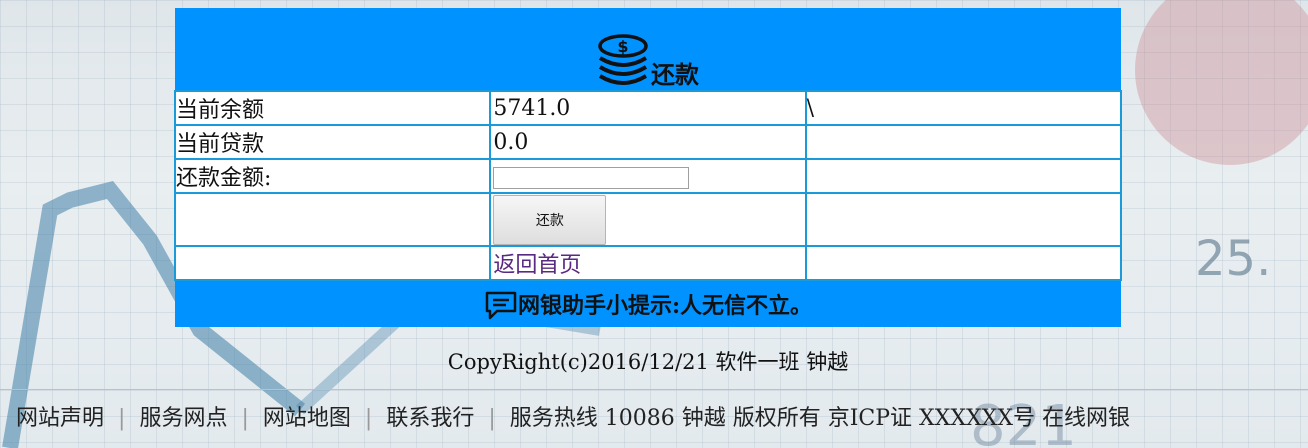 The width and height of the screenshot is (1308, 448). I want to click on balance-extra: \, so click(963, 108).